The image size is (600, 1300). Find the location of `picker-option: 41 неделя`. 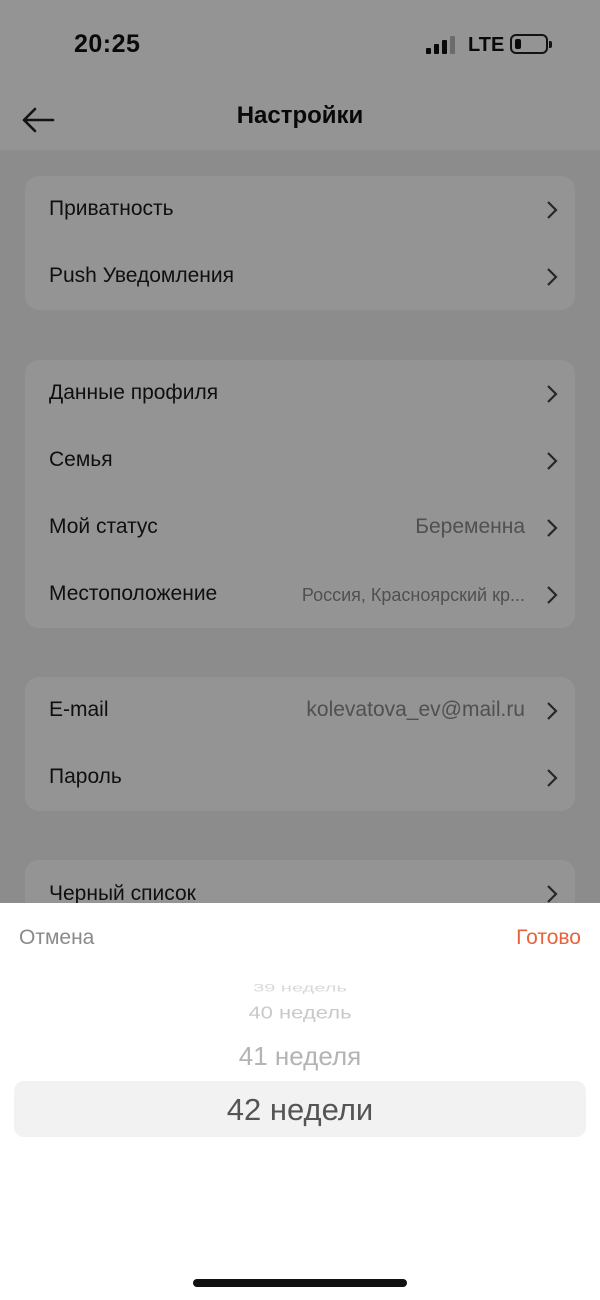

picker-option: 41 неделя is located at coordinates (300, 1056).